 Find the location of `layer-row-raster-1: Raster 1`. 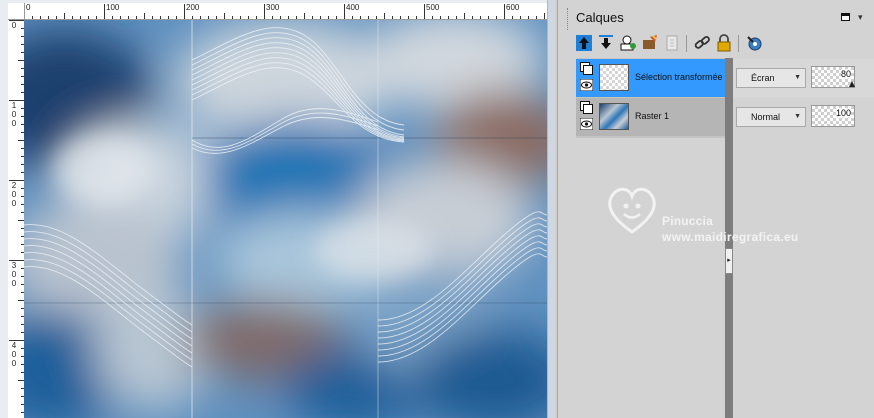

layer-row-raster-1: Raster 1 is located at coordinates (650, 117).